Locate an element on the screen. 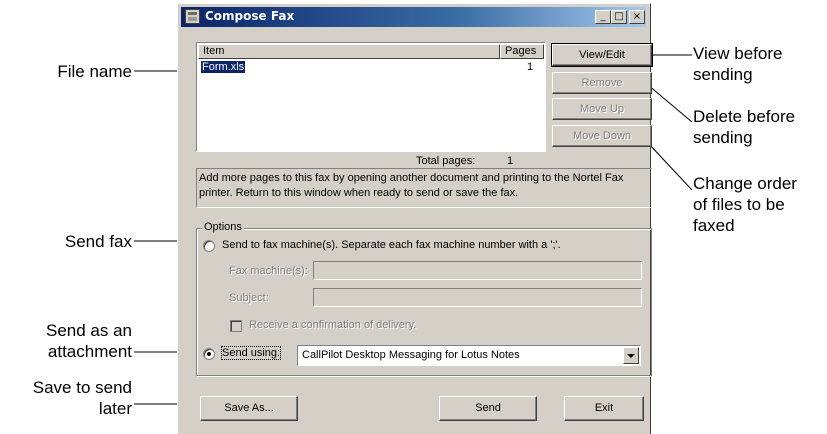 The image size is (827, 434). fax-machine-label: Fax machine(s): is located at coordinates (268, 271).